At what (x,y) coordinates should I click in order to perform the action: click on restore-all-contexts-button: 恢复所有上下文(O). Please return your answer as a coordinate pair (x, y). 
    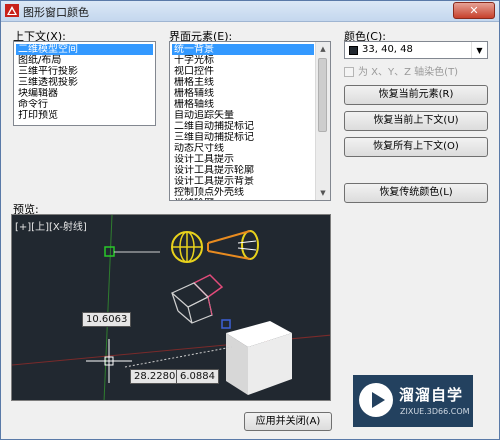
    Looking at the image, I should click on (416, 147).